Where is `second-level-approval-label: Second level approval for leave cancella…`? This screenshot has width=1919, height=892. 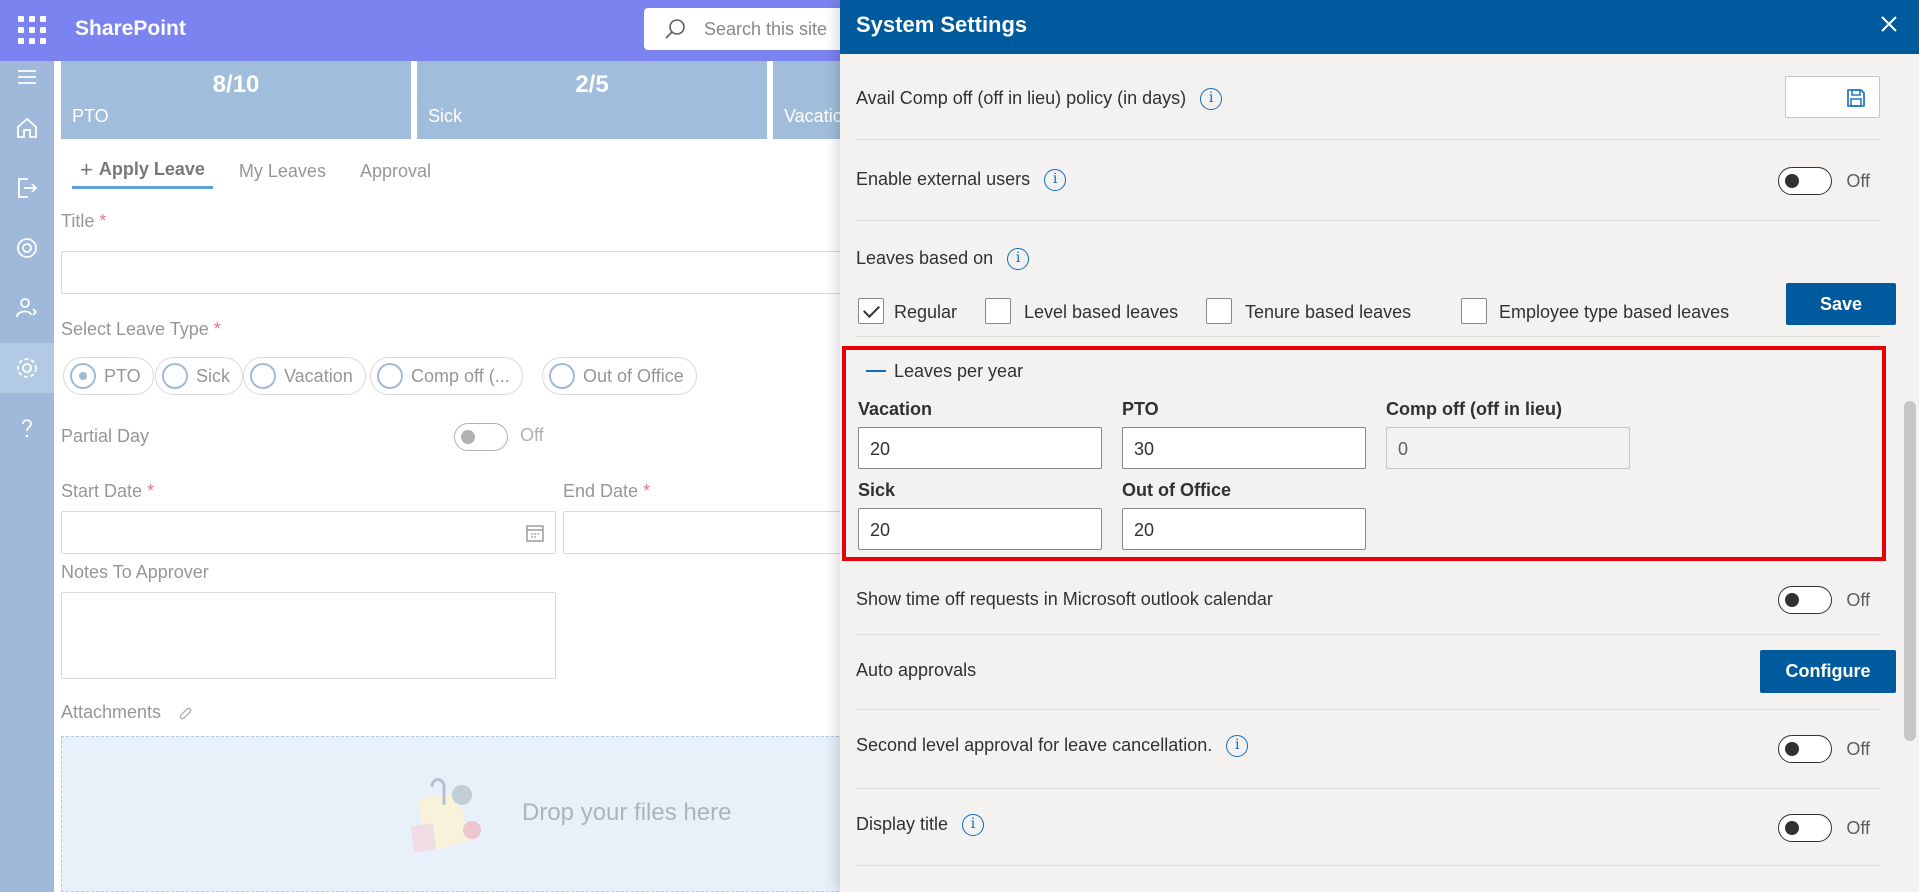 second-level-approval-label: Second level approval for leave cancella… is located at coordinates (1052, 746).